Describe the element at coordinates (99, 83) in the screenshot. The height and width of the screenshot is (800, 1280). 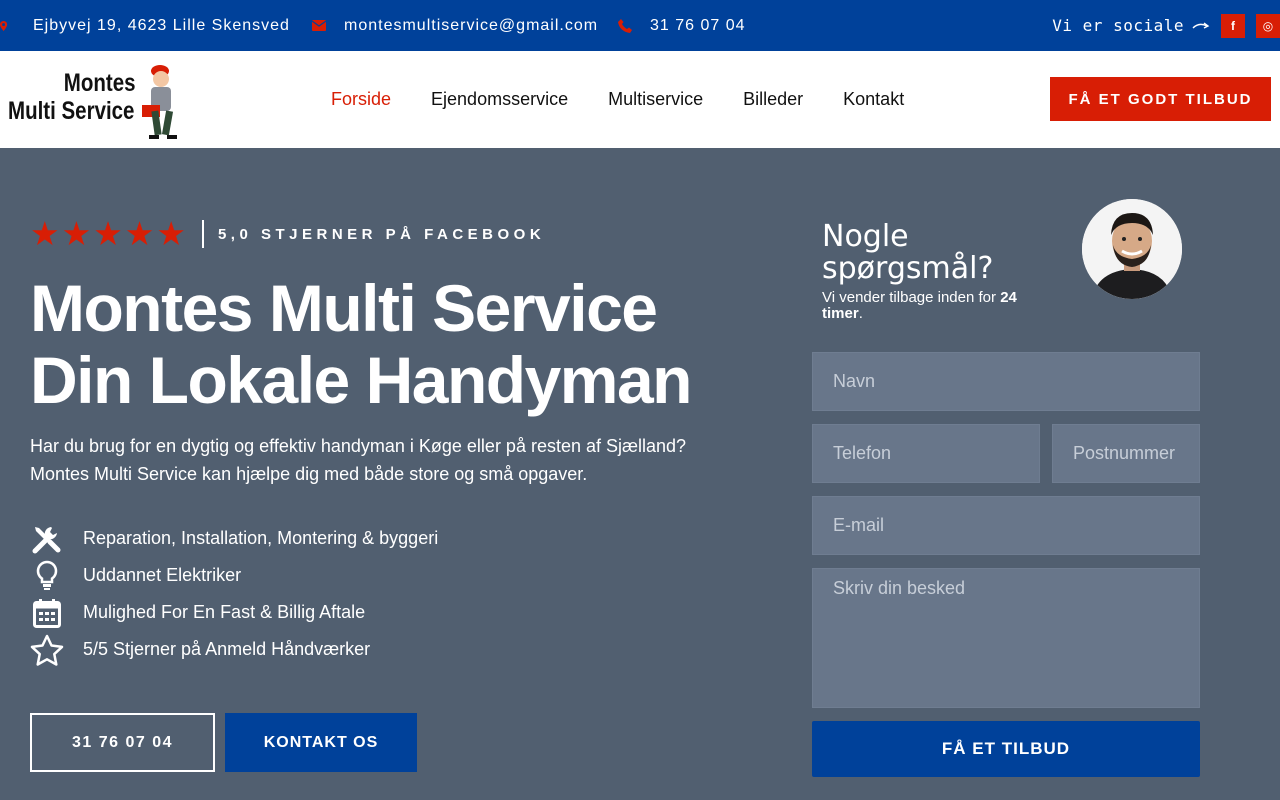
I see `logo-line-1: Montes` at that location.